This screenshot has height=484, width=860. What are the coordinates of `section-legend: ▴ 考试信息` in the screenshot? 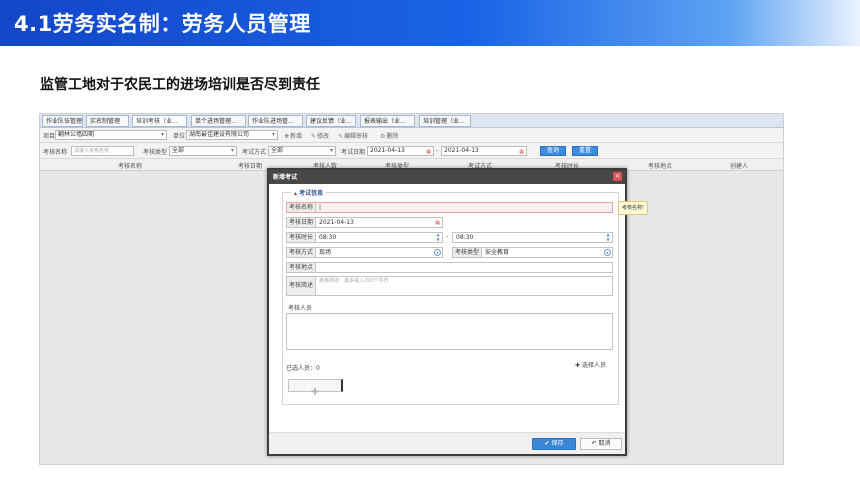 It's located at (309, 192).